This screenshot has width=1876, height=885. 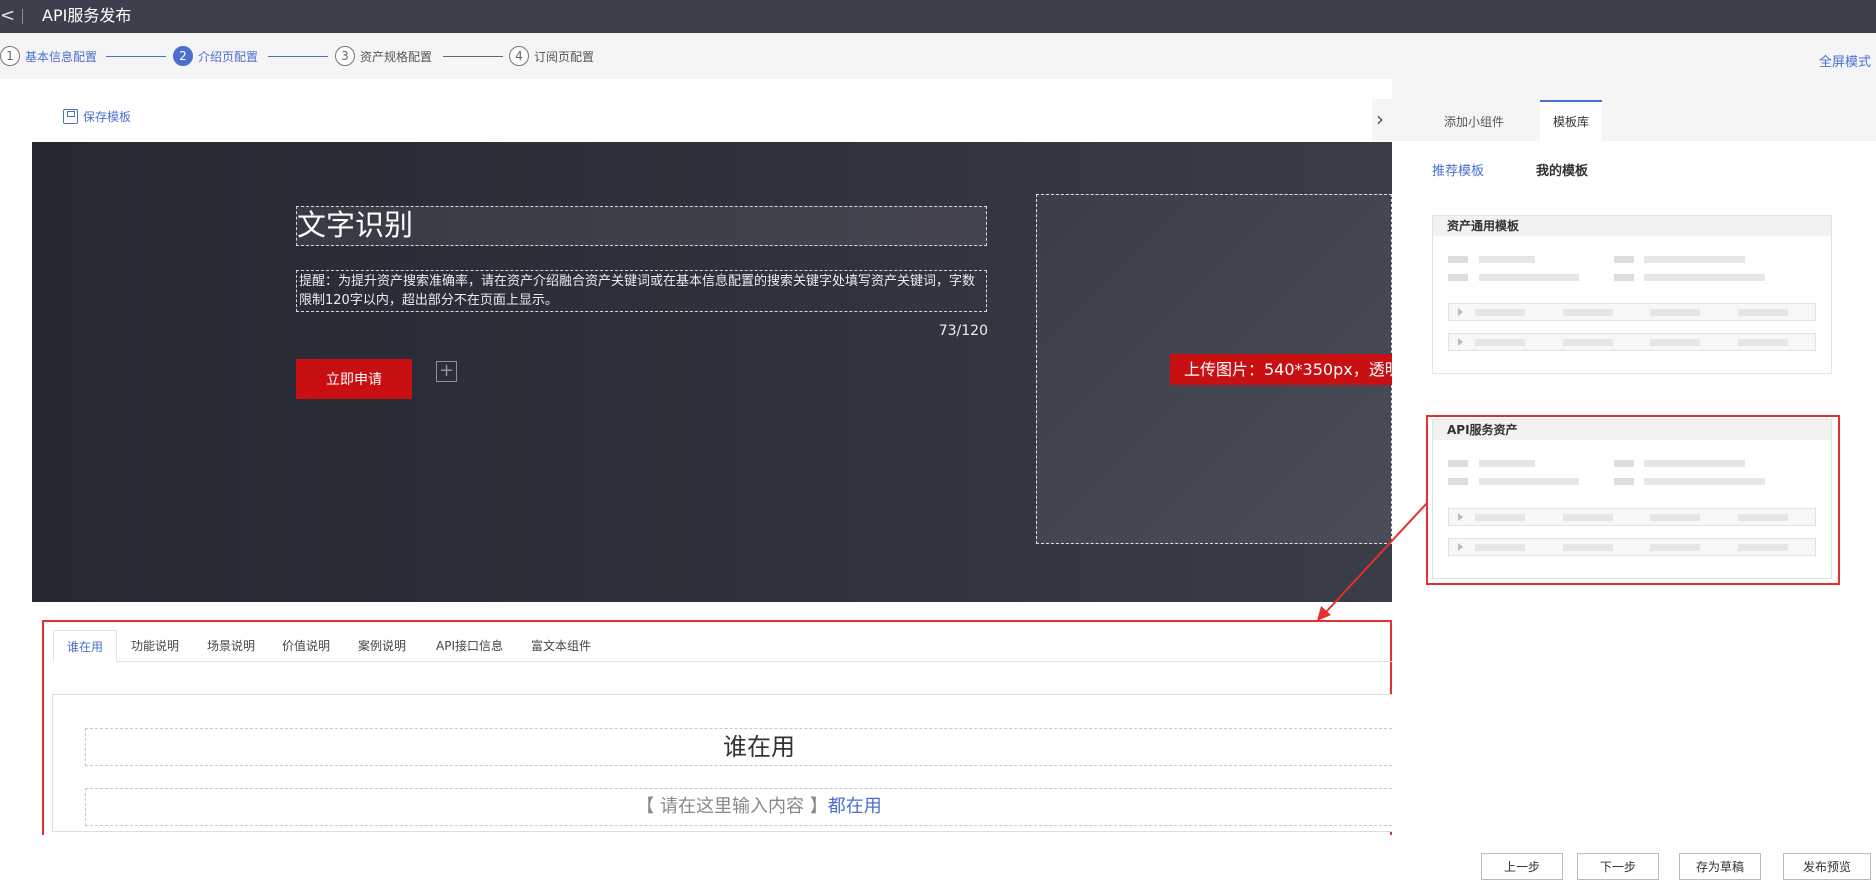 I want to click on tab-scenarios: 场景说明, so click(x=231, y=646).